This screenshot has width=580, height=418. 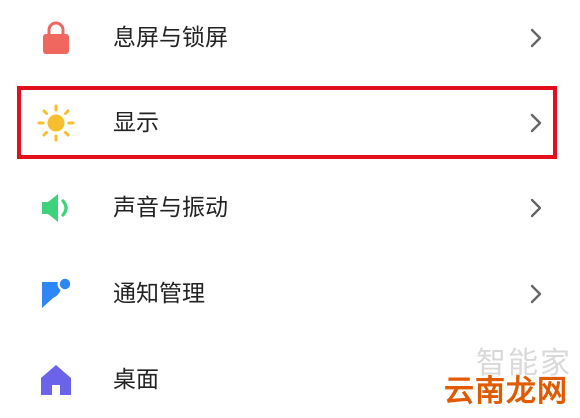 I want to click on settings-item-label: 桌面, so click(x=136, y=380).